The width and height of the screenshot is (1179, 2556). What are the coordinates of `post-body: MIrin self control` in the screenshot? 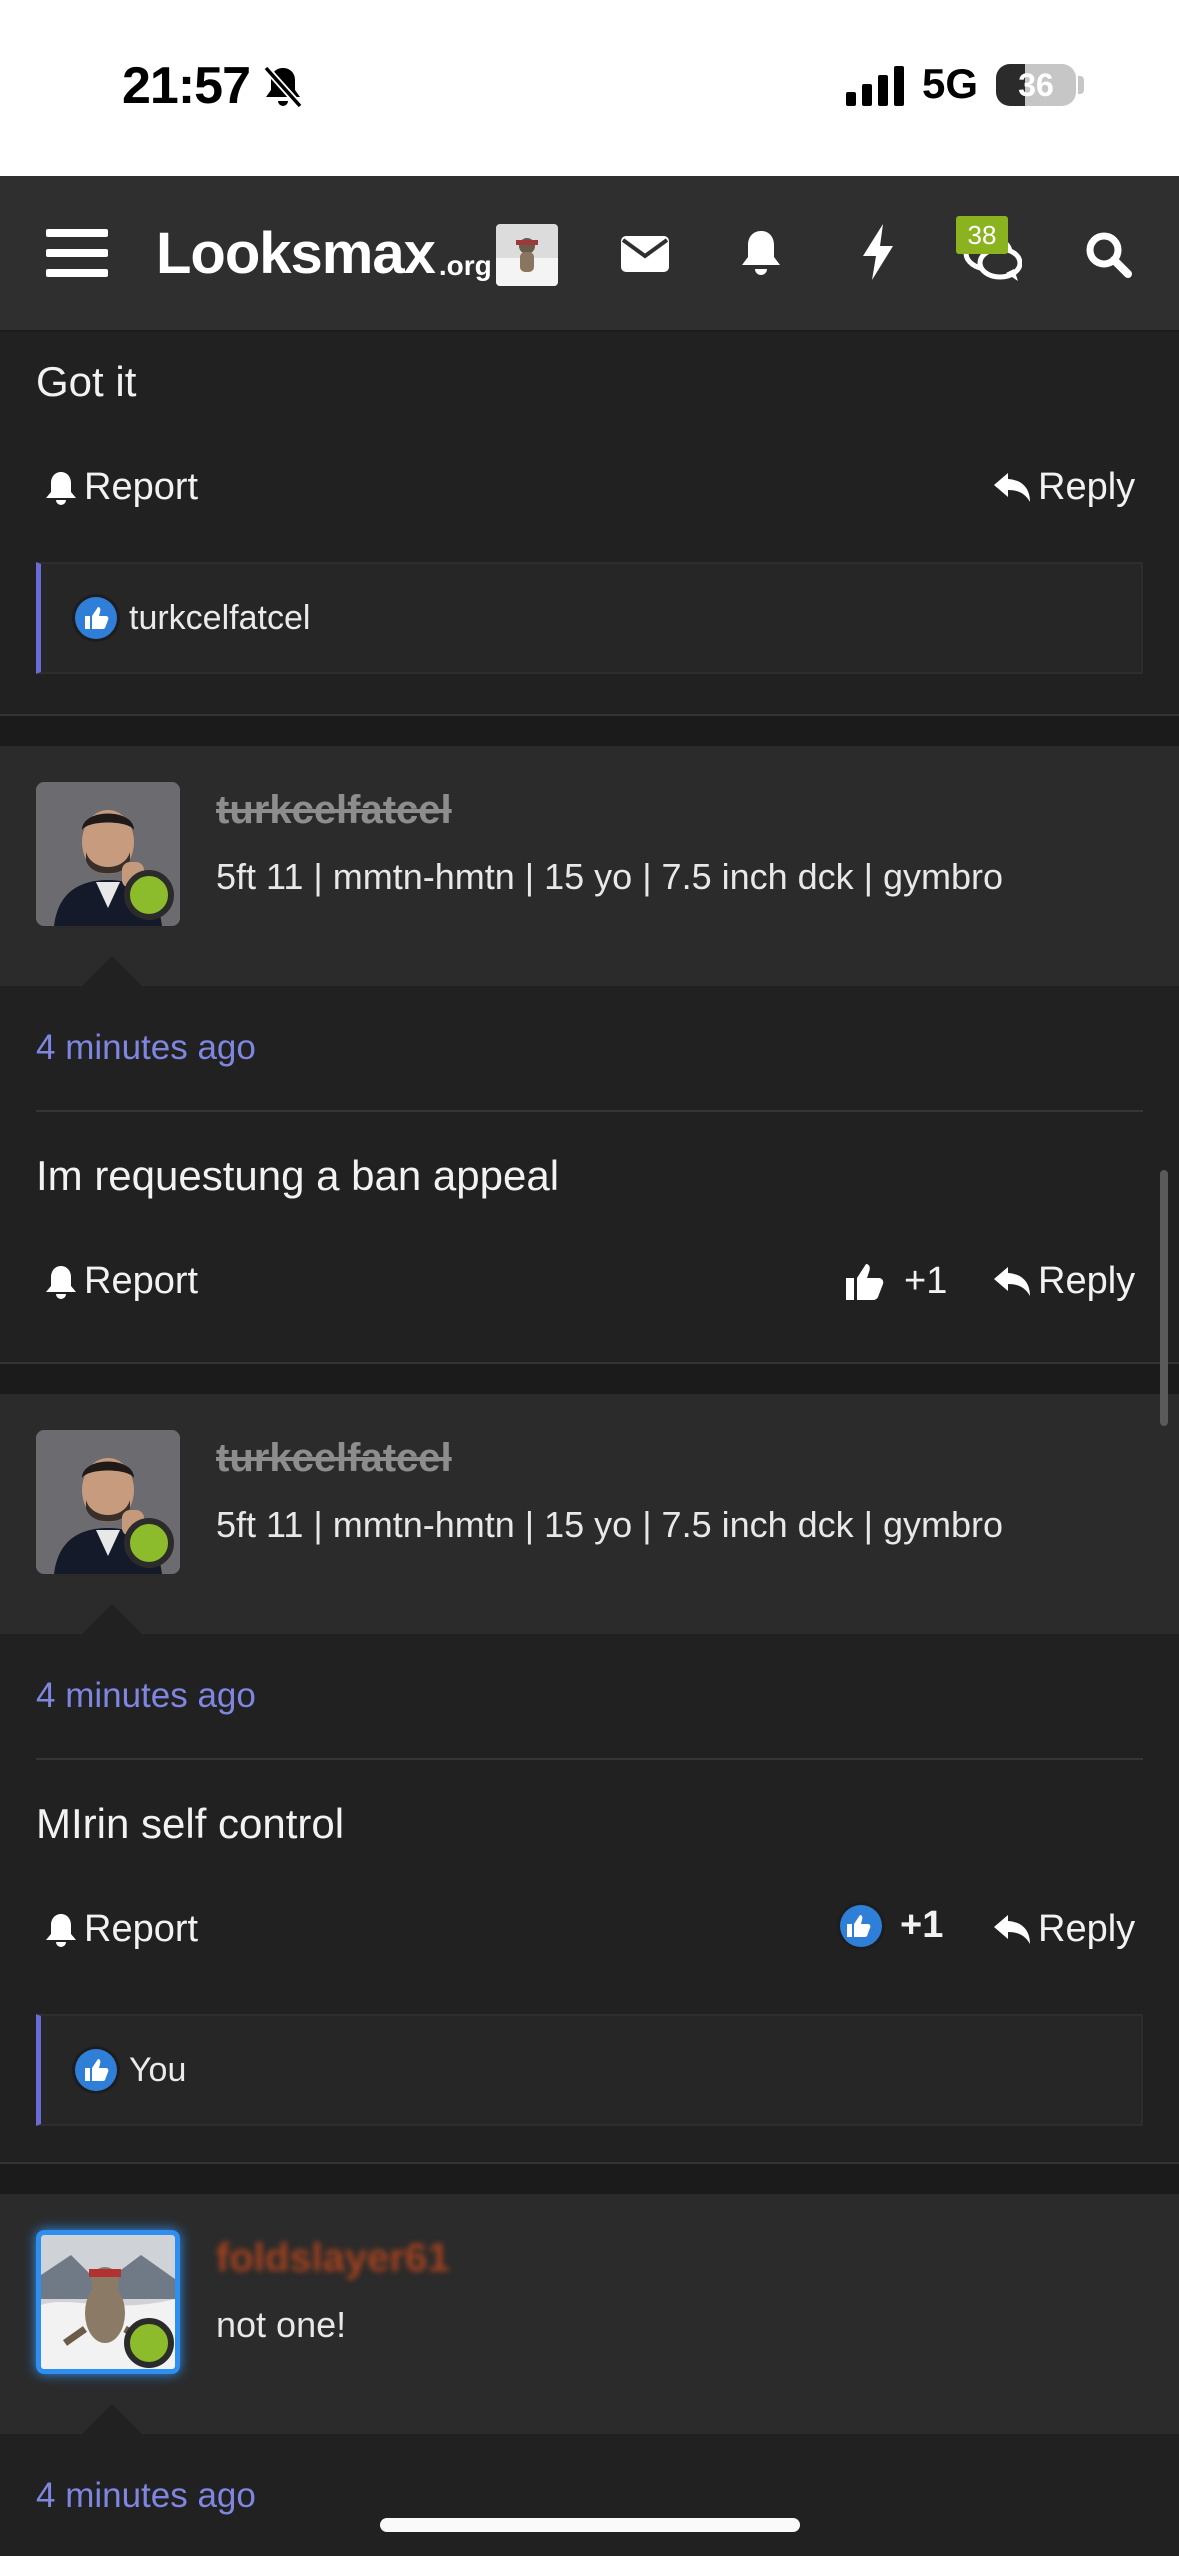 It's located at (190, 1823).